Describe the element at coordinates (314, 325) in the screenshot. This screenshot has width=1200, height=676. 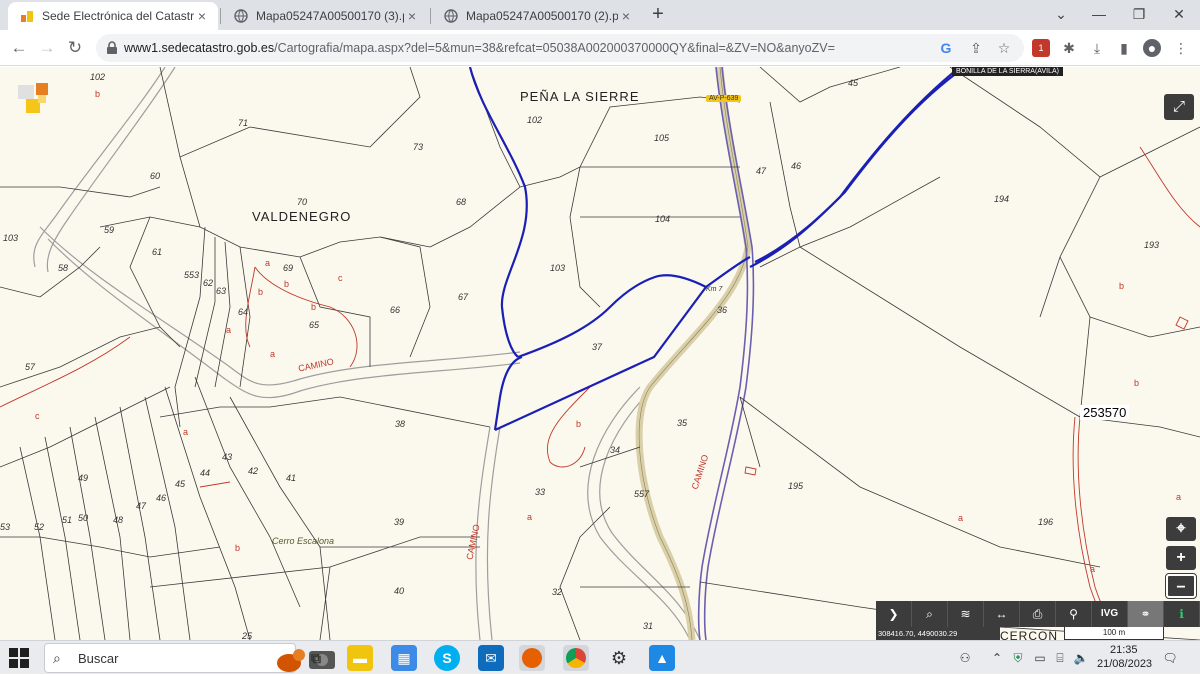
I see `parcel-number: 65` at that location.